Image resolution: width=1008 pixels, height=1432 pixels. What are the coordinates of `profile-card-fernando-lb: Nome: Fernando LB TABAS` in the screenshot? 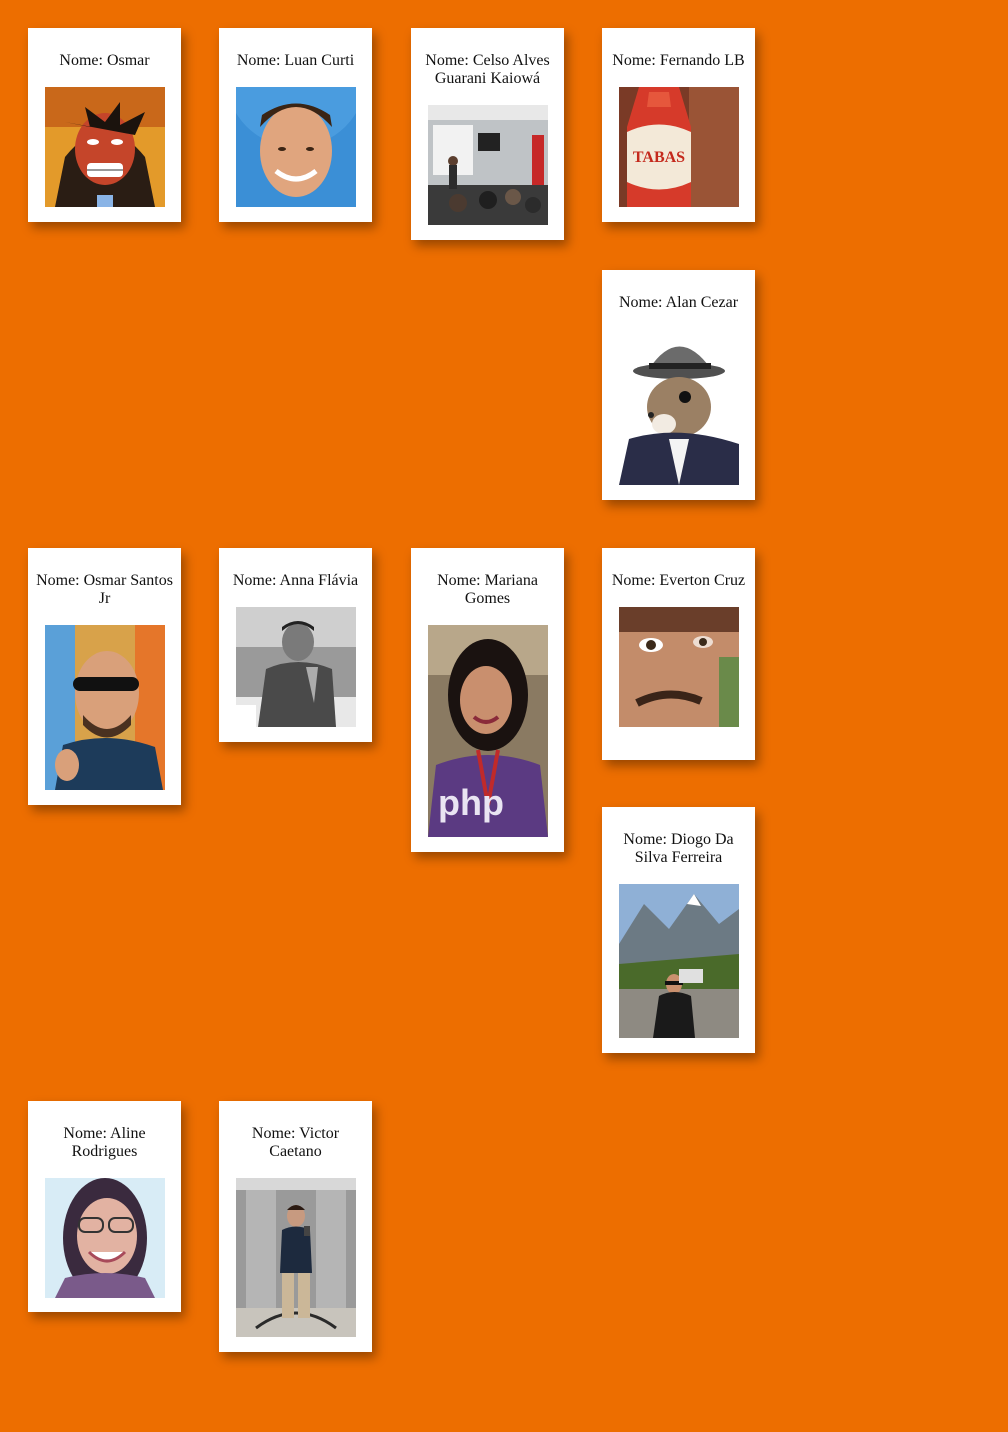 It's located at (678, 125).